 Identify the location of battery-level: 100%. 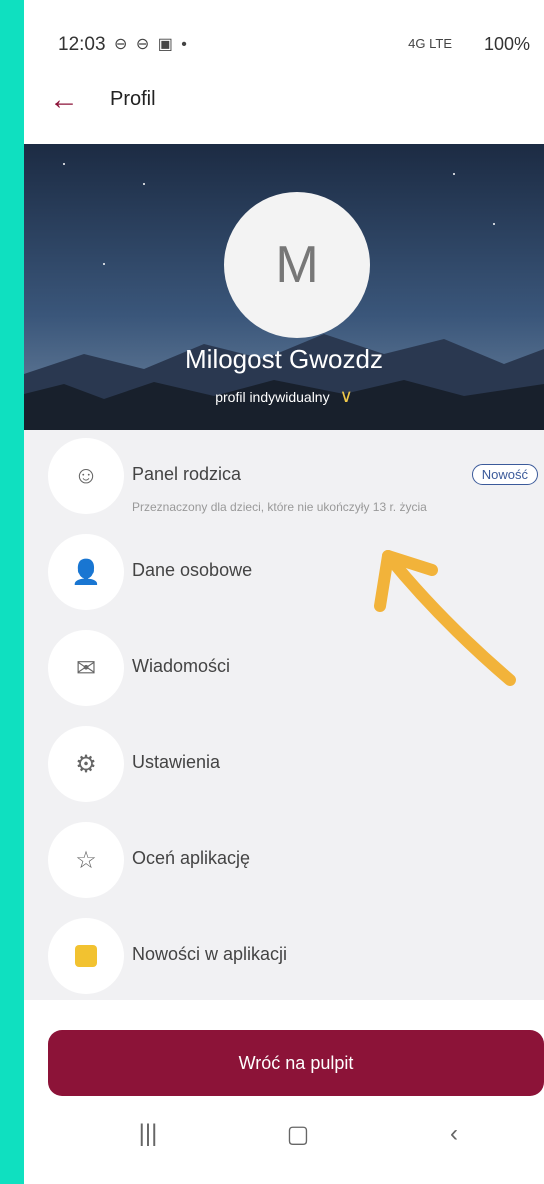
(506, 44).